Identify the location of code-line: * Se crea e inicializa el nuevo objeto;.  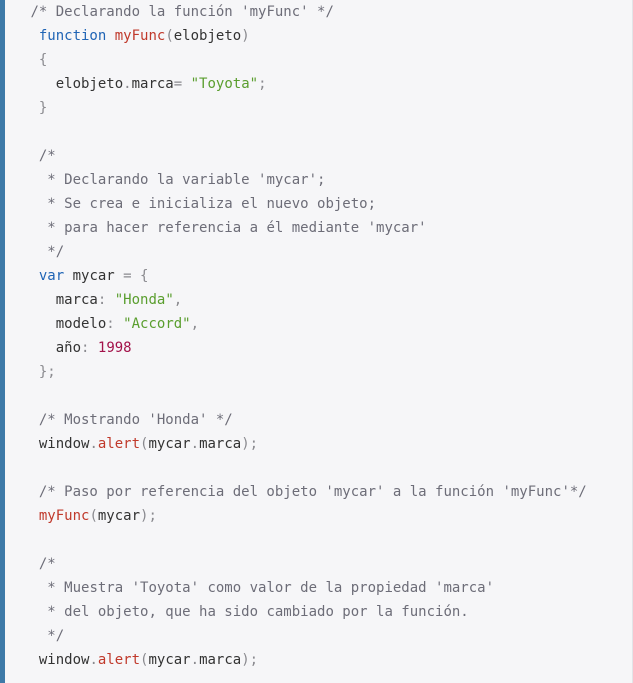
(199, 204).